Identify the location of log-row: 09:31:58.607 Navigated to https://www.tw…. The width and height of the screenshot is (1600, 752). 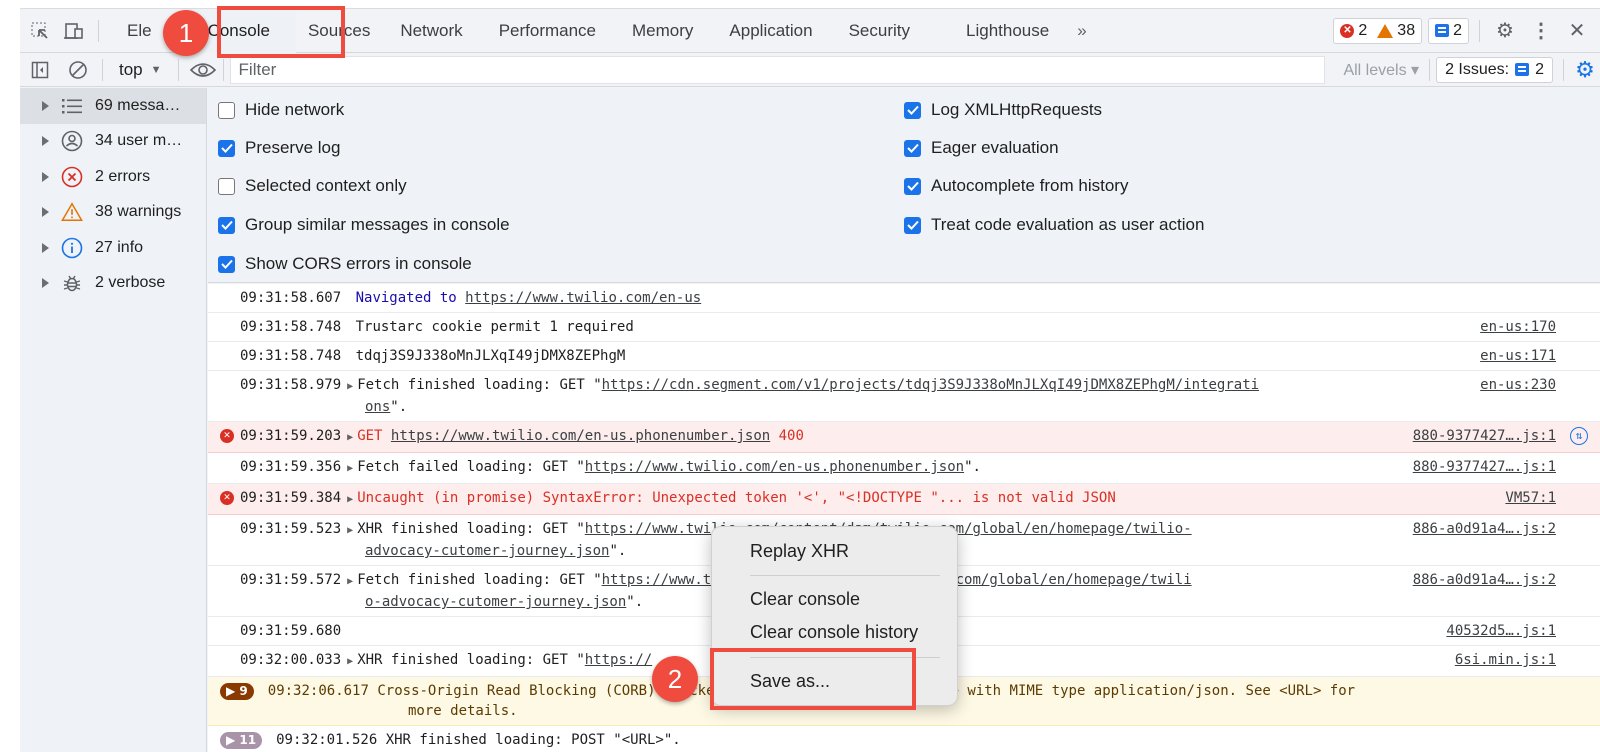
(904, 298).